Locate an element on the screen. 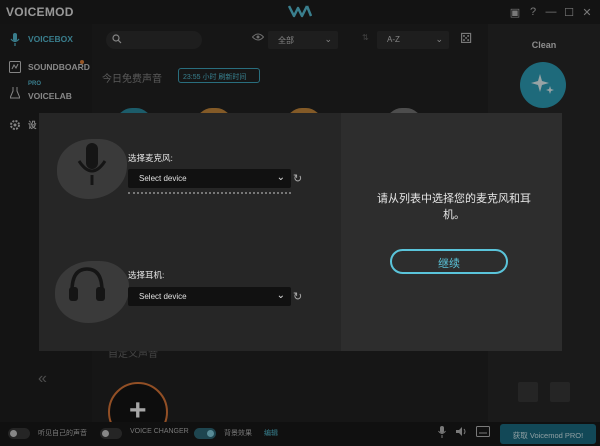  headphone-label: 选择耳机: is located at coordinates (146, 275).